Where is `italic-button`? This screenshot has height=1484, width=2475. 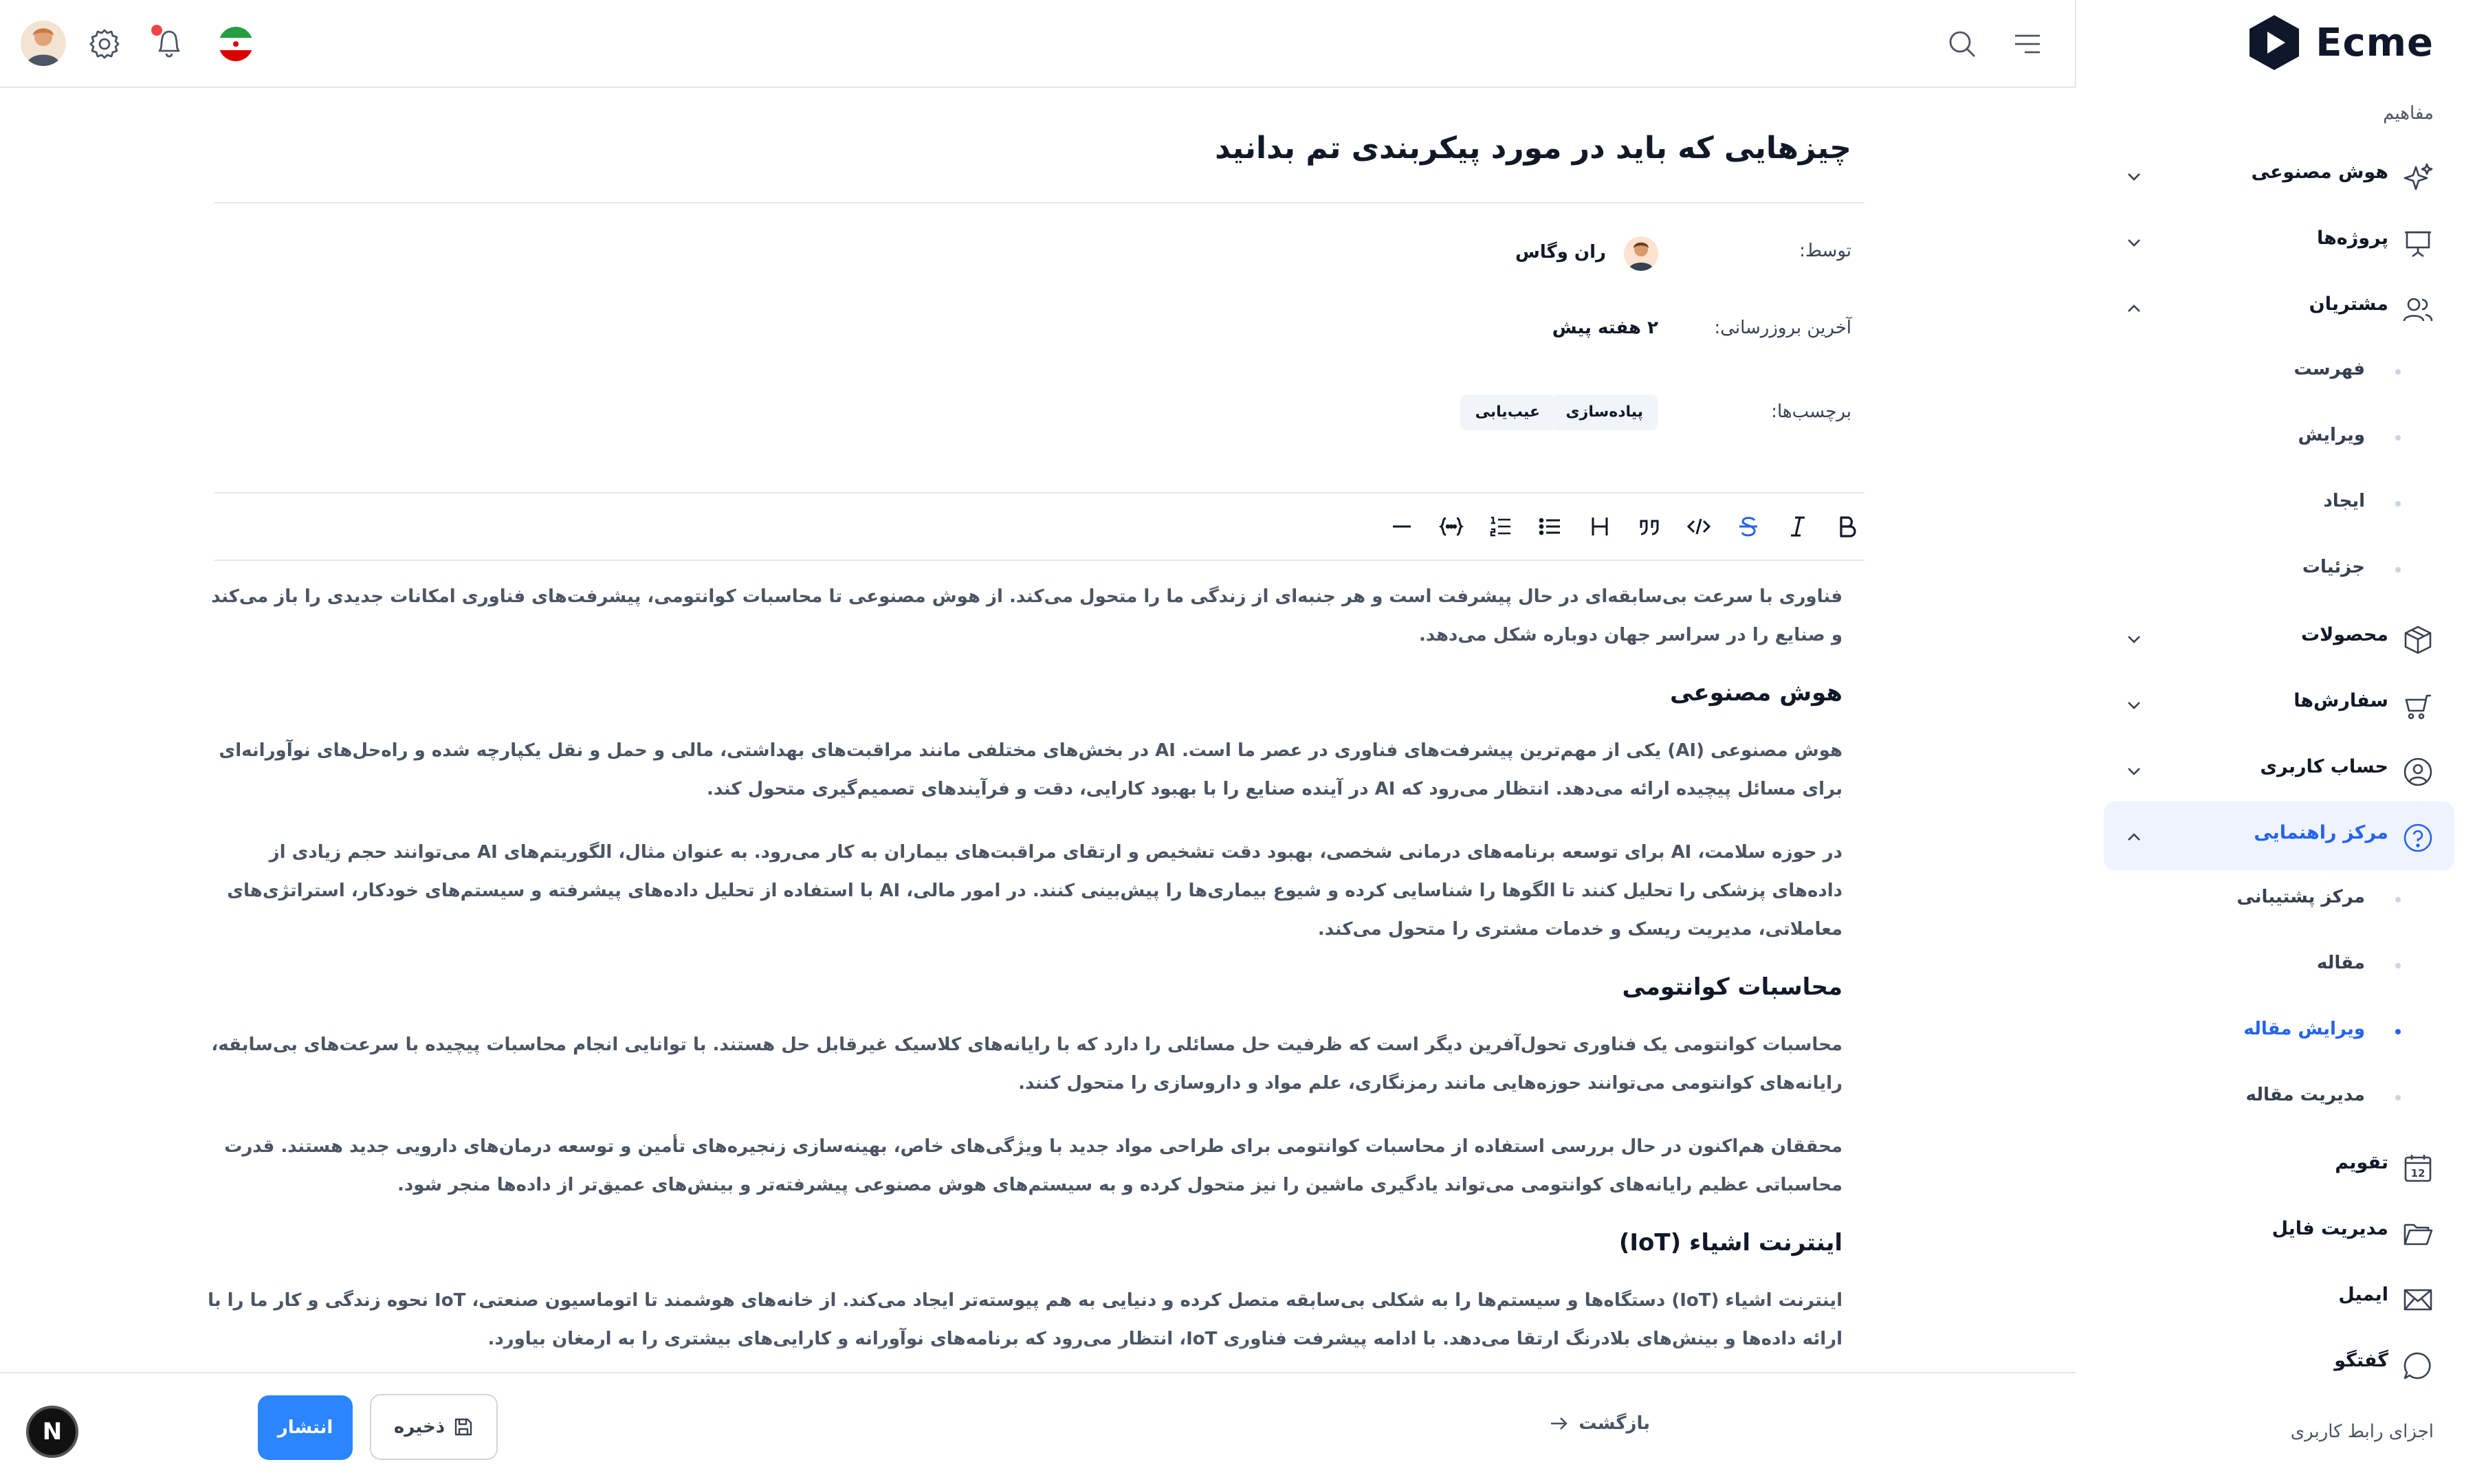 italic-button is located at coordinates (1798, 526).